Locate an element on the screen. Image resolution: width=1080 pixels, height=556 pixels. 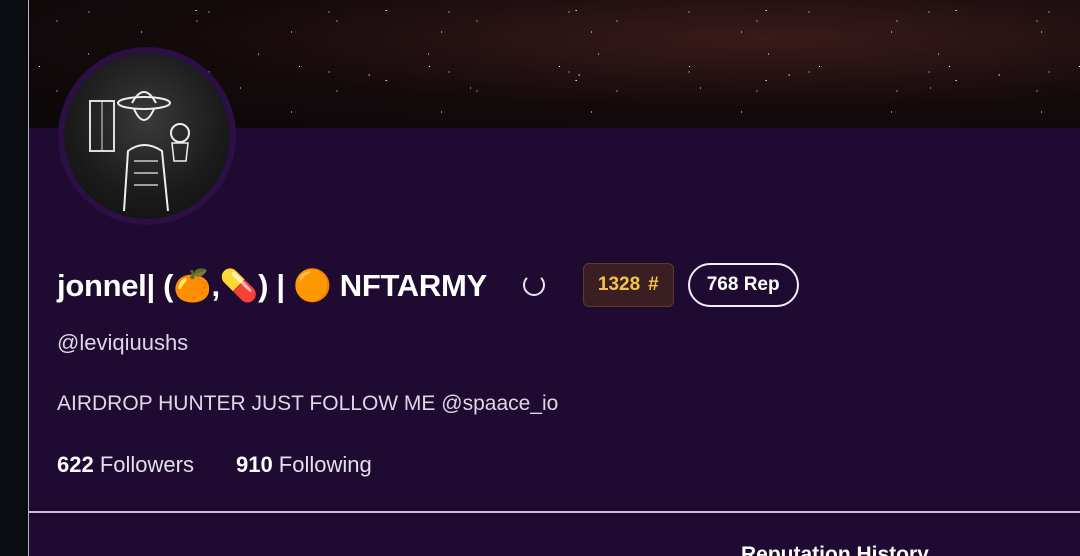
spinner-icon is located at coordinates (533, 285).